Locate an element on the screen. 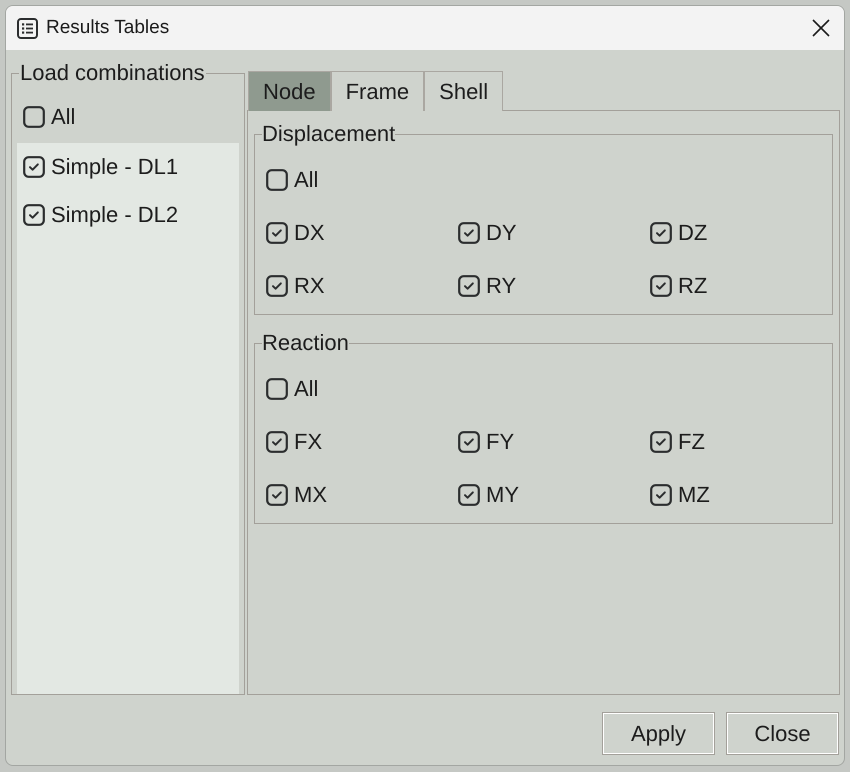  checkbox: DZ is located at coordinates (679, 233).